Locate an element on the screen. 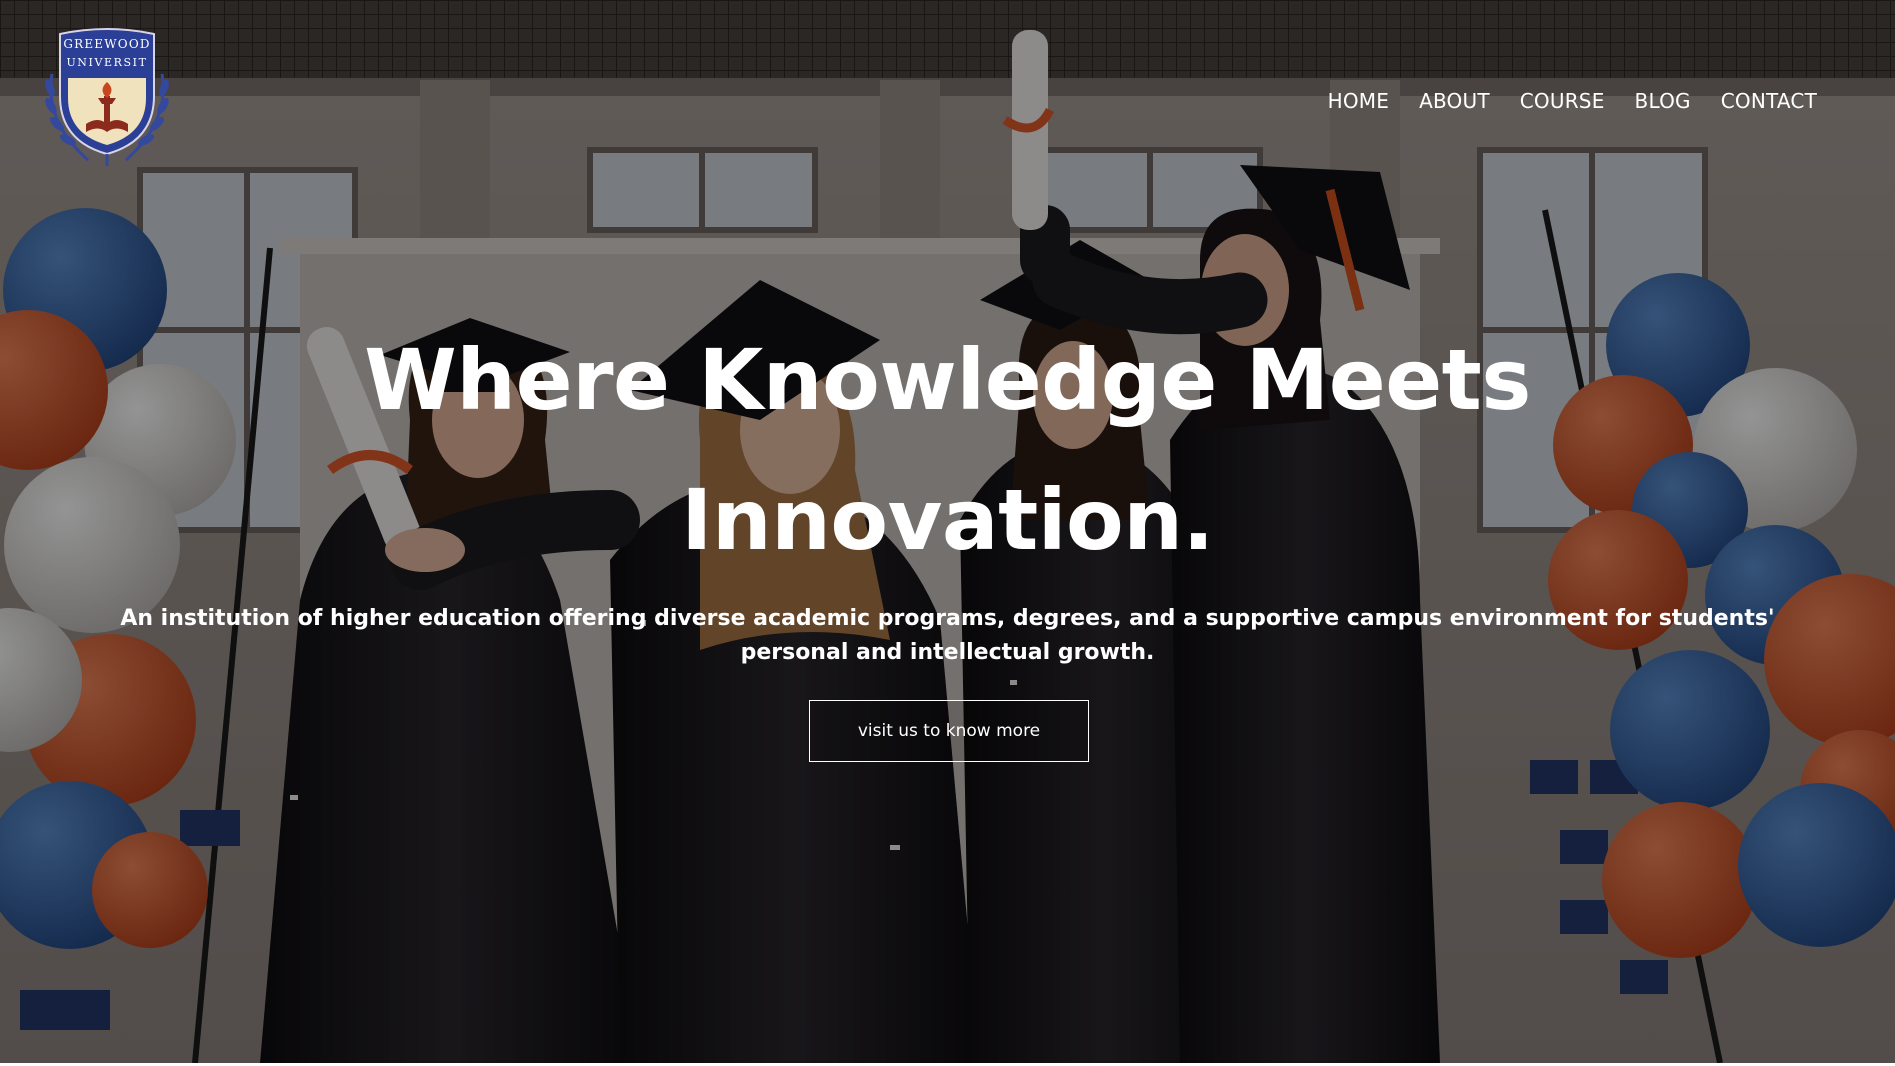 The height and width of the screenshot is (1066, 1895). nav-contact: CONTACT is located at coordinates (1769, 101).